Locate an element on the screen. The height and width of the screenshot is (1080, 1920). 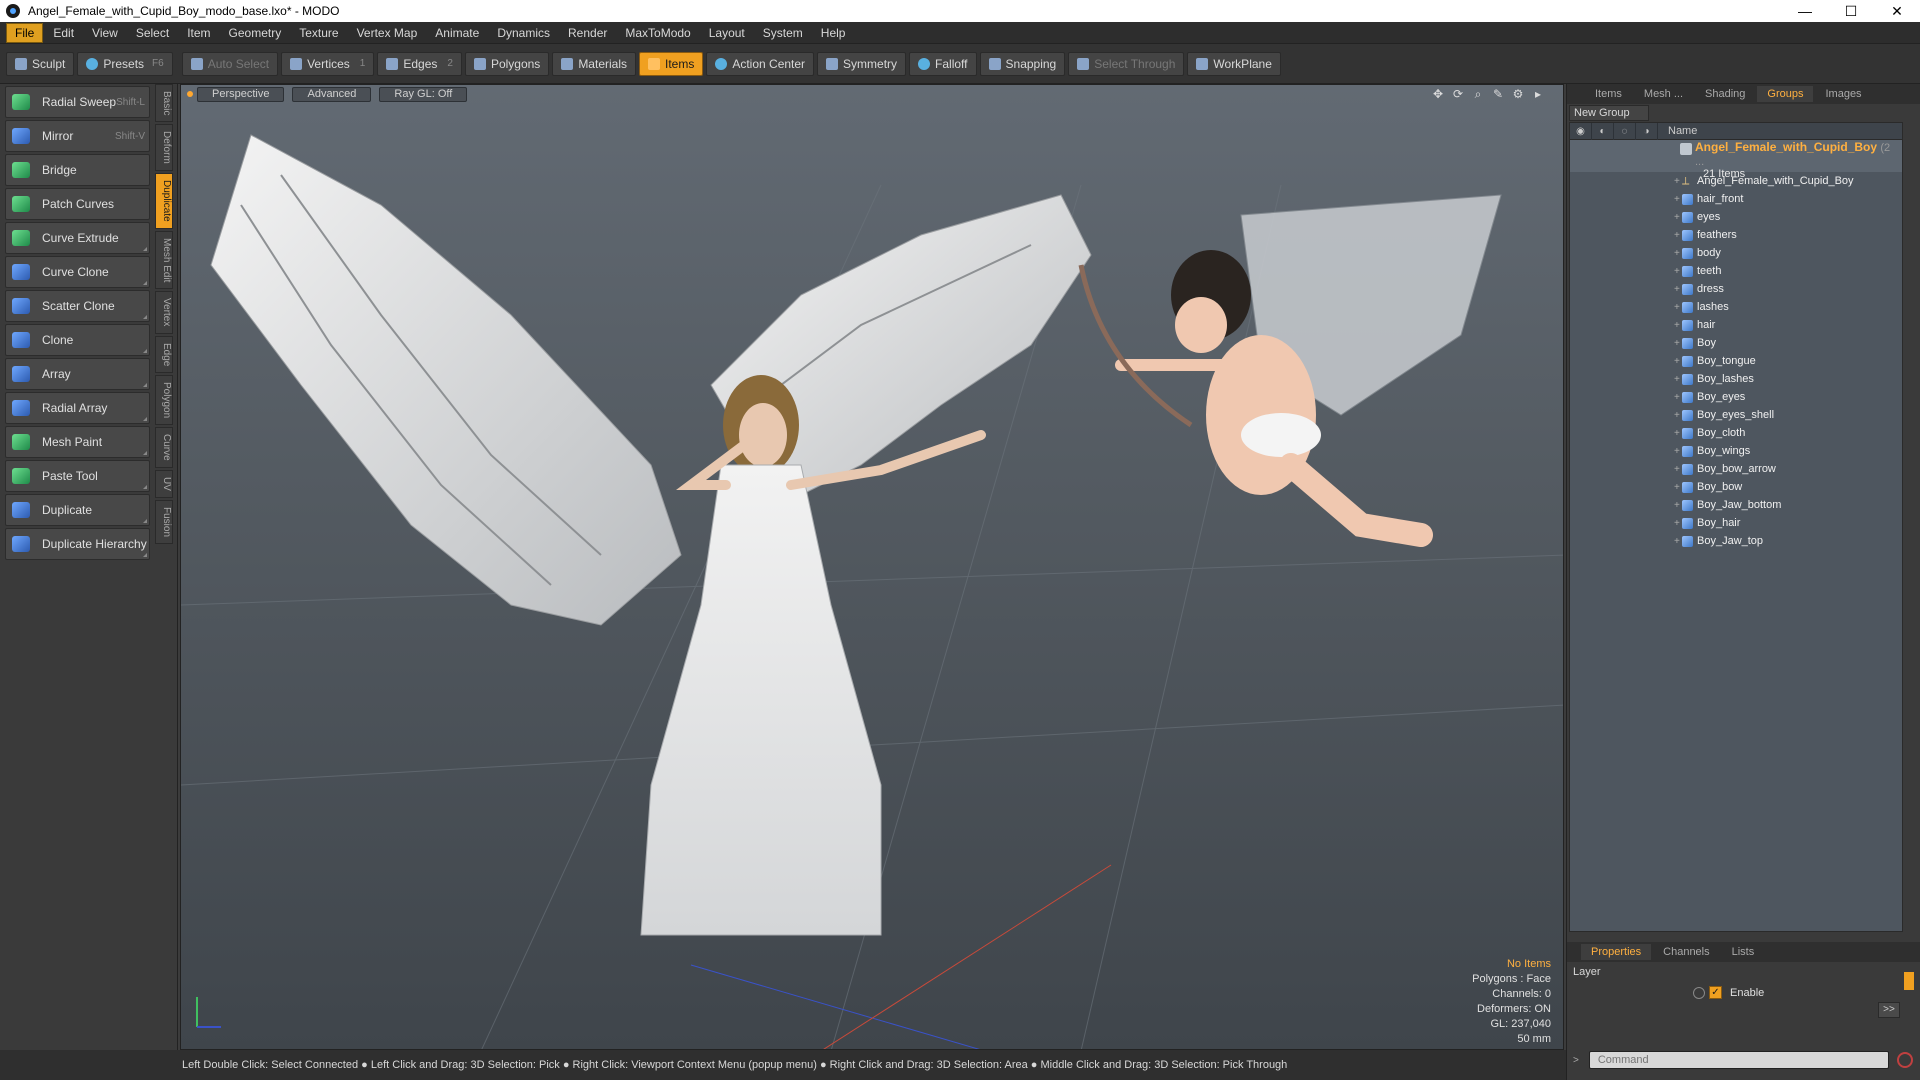
tree-item: + Boy_cloth is located at coordinates (1736, 433).